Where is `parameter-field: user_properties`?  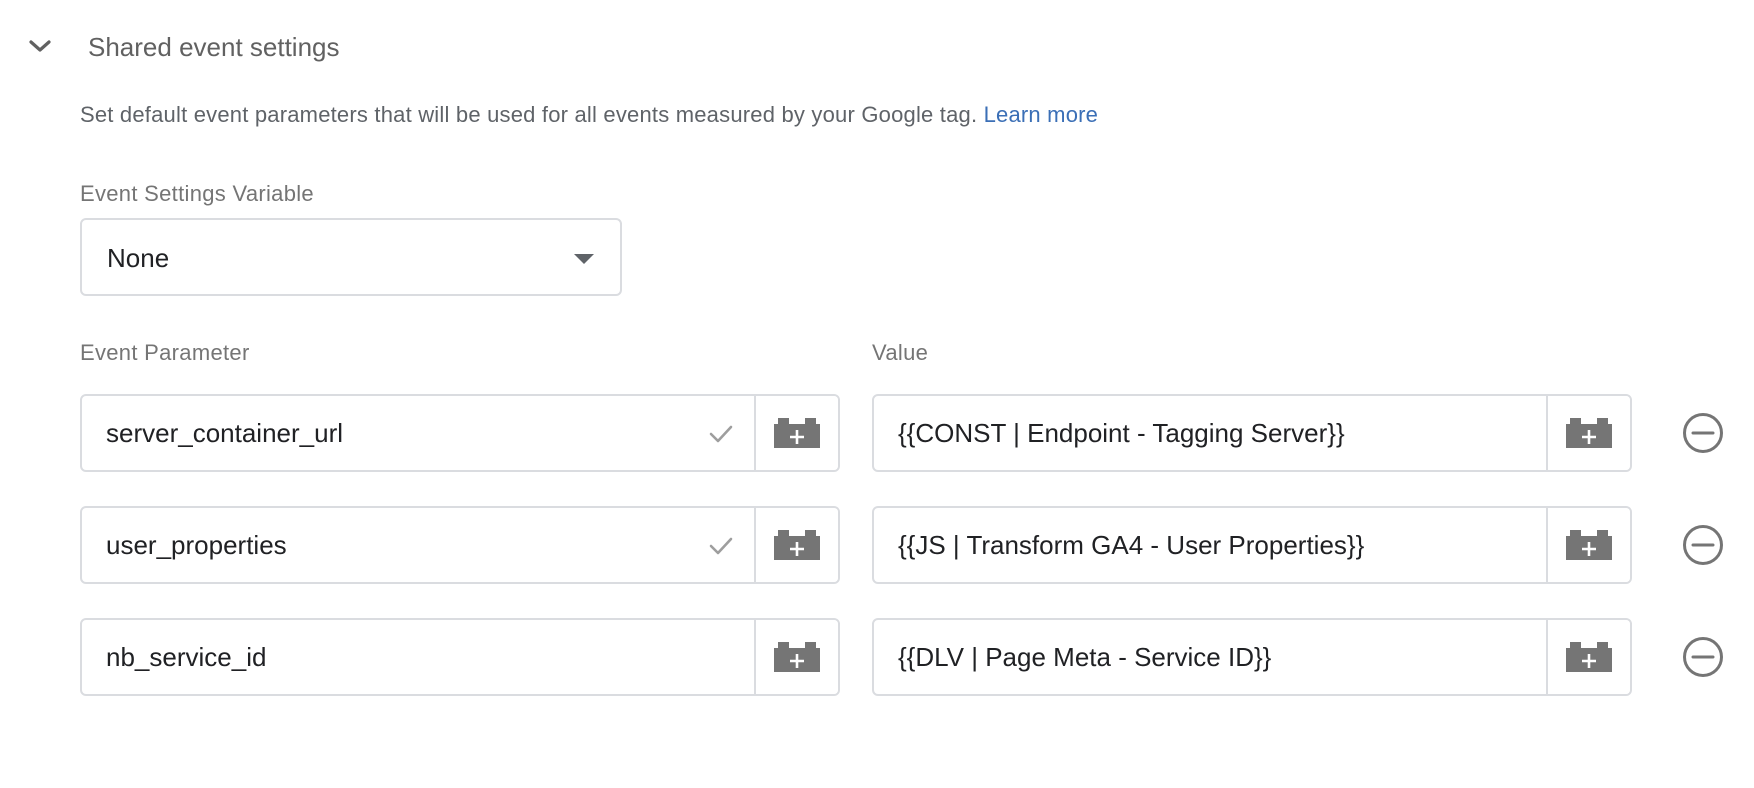 parameter-field: user_properties is located at coordinates (460, 545).